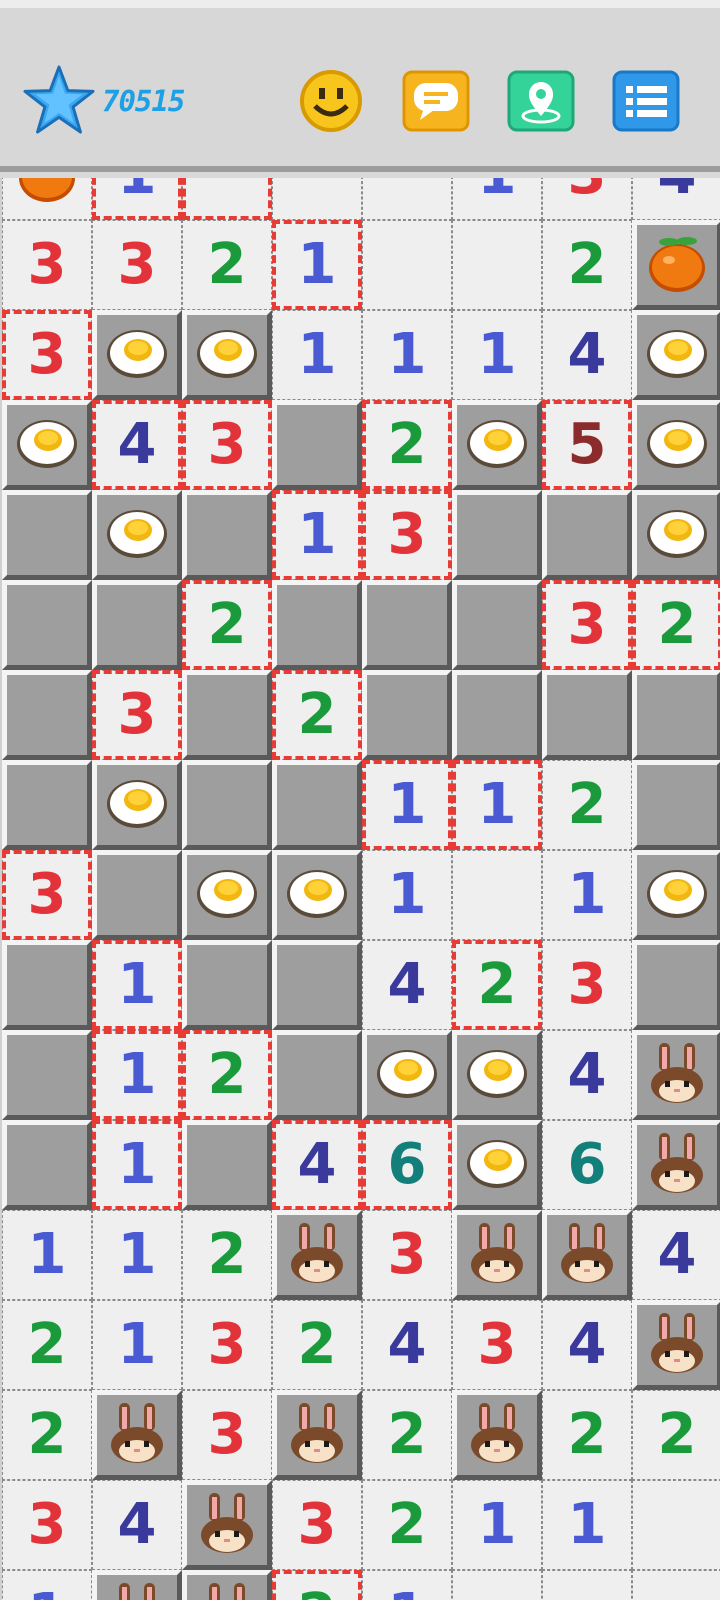 The height and width of the screenshot is (1600, 720). What do you see at coordinates (587, 445) in the screenshot?
I see `number-cell: 5` at bounding box center [587, 445].